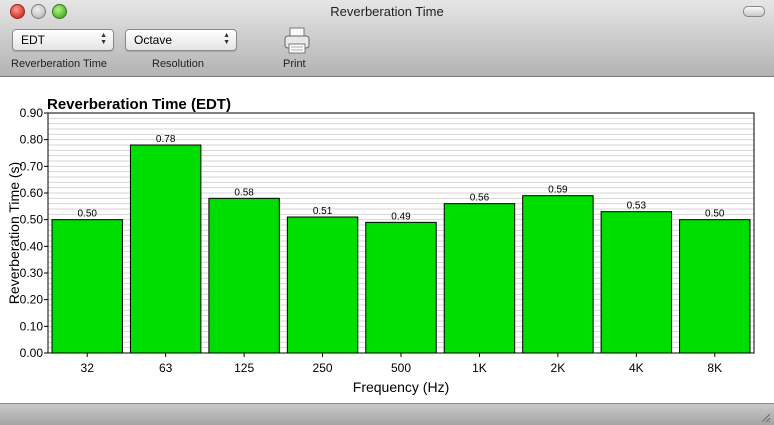  I want to click on measure-select-label: Reverberation Time, so click(59, 64).